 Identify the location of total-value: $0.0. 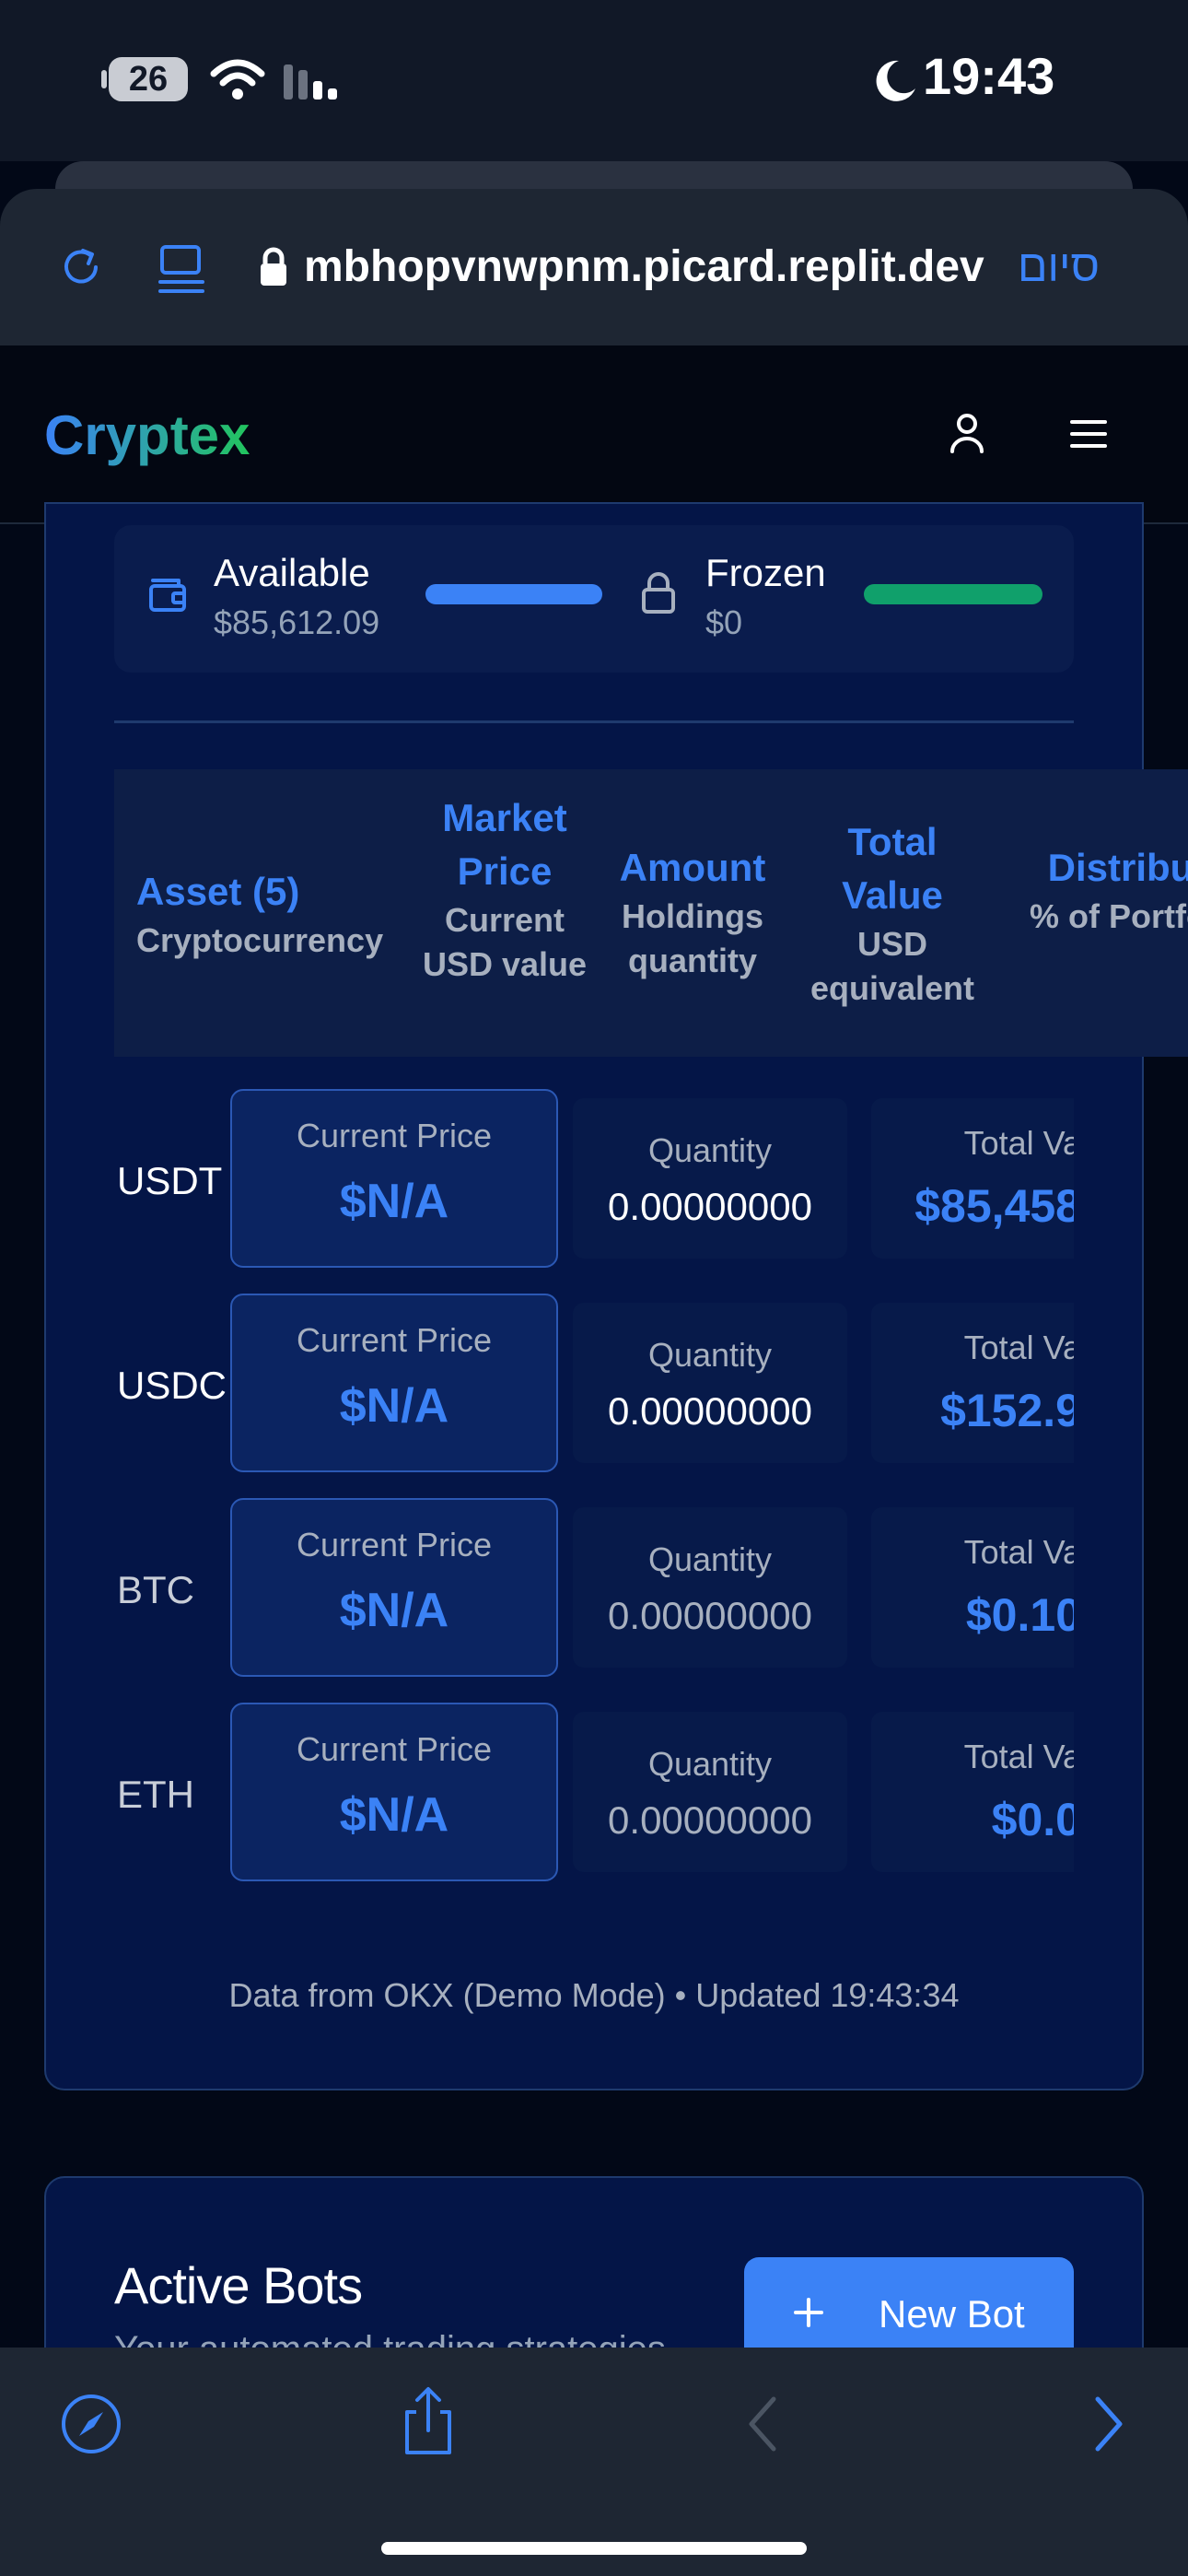
(1032, 1819).